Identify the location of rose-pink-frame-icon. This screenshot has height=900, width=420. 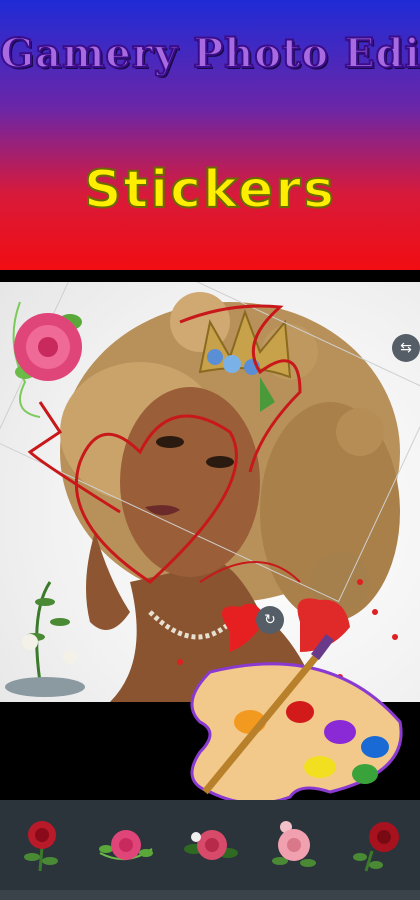
(126, 845).